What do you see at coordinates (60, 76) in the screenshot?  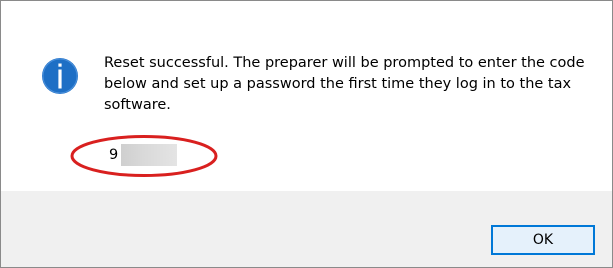 I see `info-icon` at bounding box center [60, 76].